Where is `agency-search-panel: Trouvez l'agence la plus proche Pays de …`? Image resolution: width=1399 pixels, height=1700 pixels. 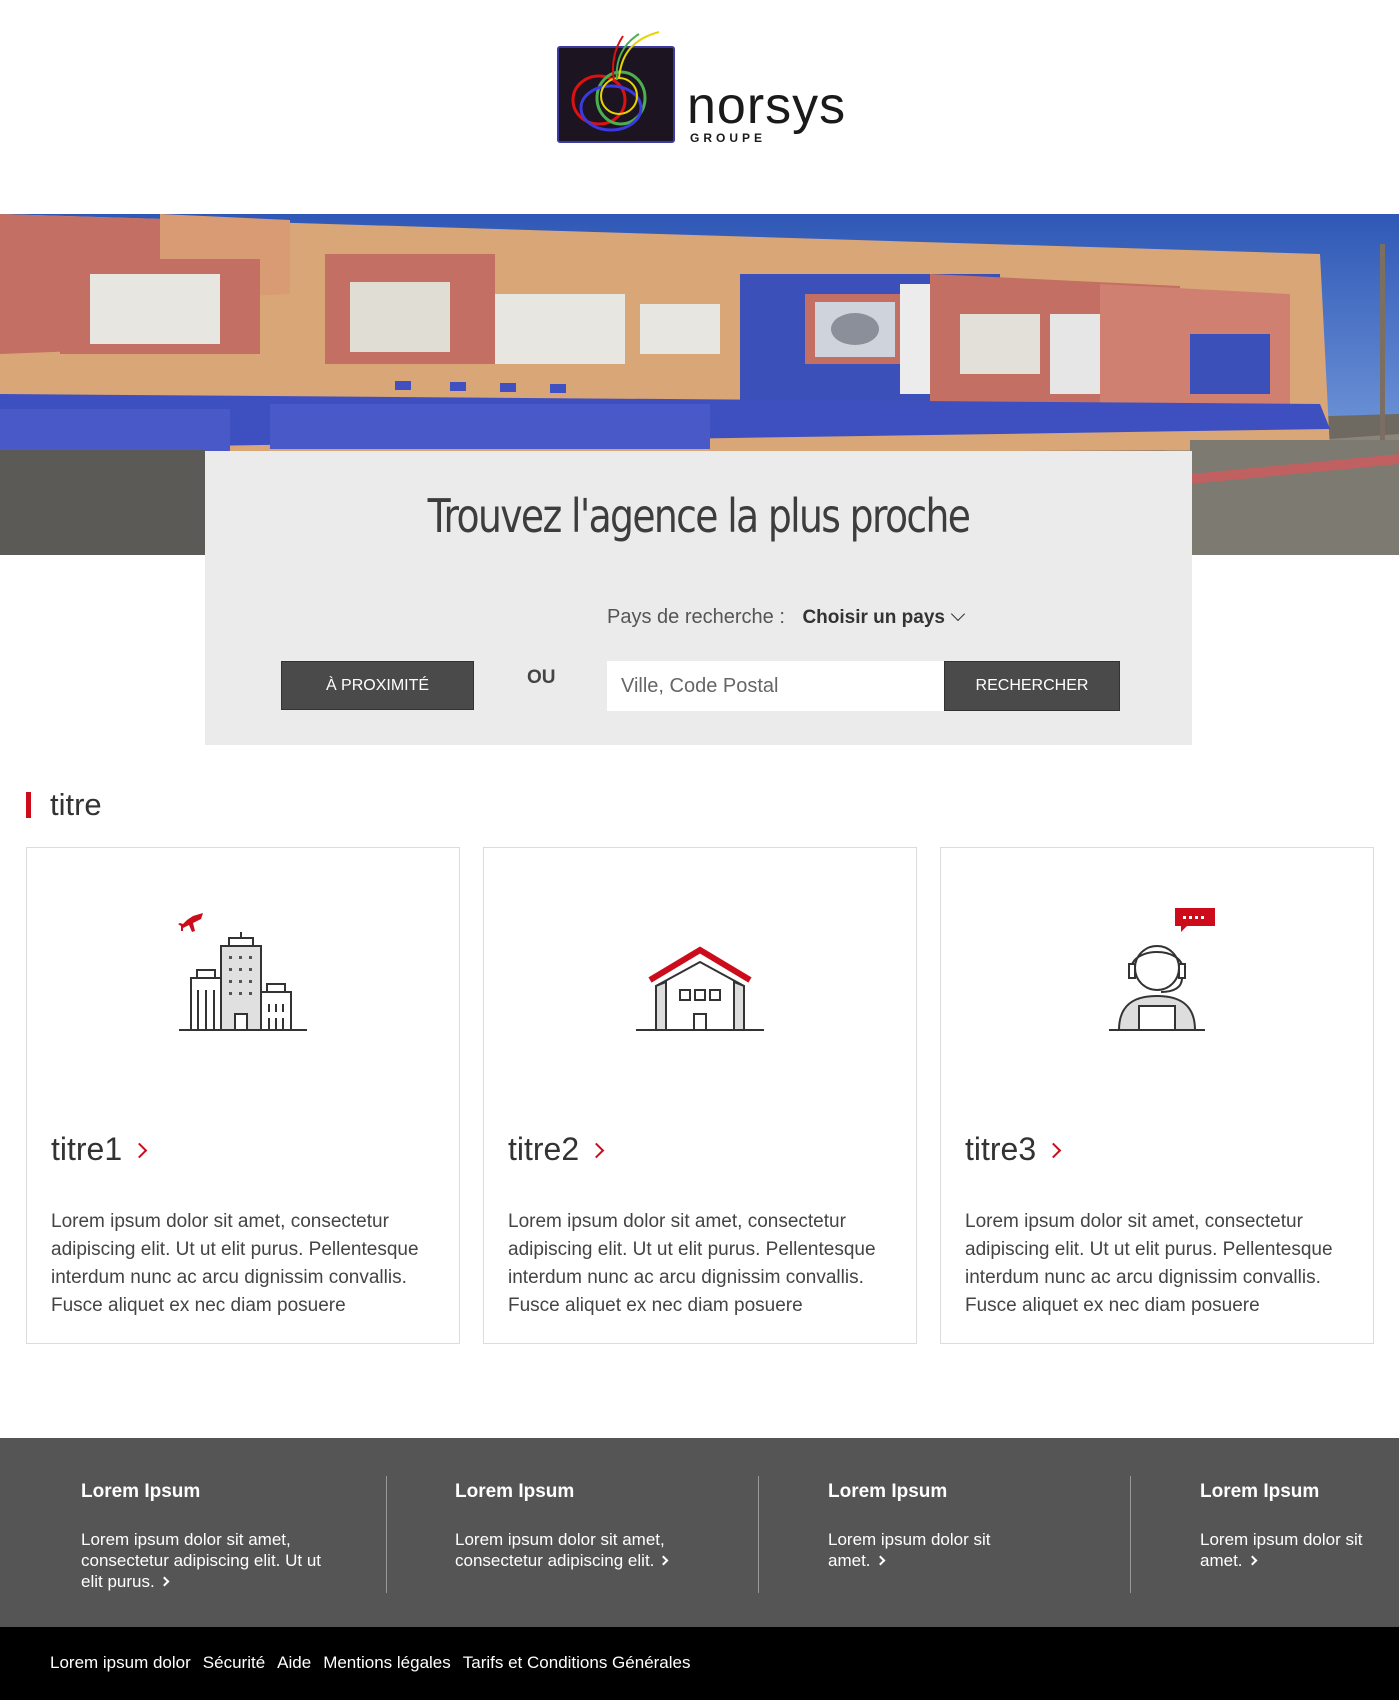
agency-search-panel: Trouvez l'agence la plus proche Pays de … is located at coordinates (698, 598).